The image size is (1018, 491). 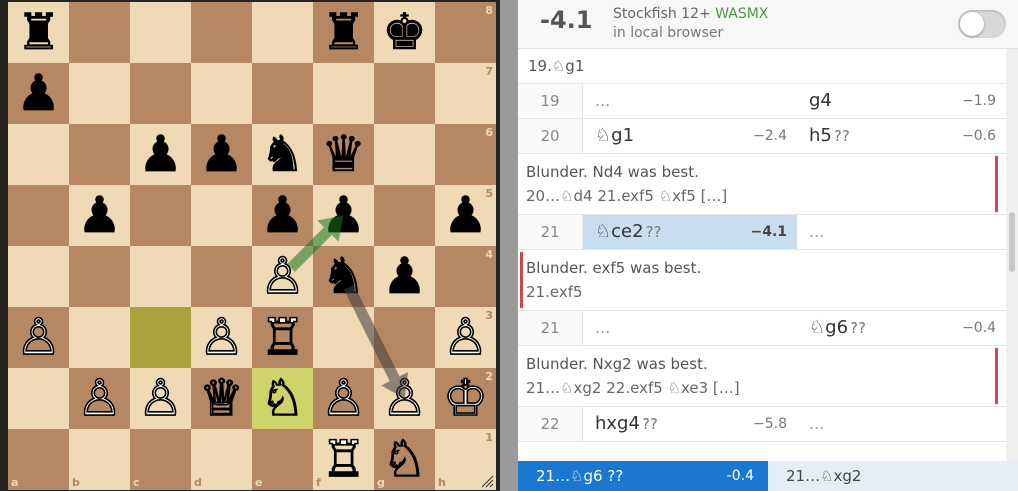 What do you see at coordinates (761, 196) in the screenshot?
I see `comment-variation: 20…♘d4 21.exf5 ♘xf5 […]` at bounding box center [761, 196].